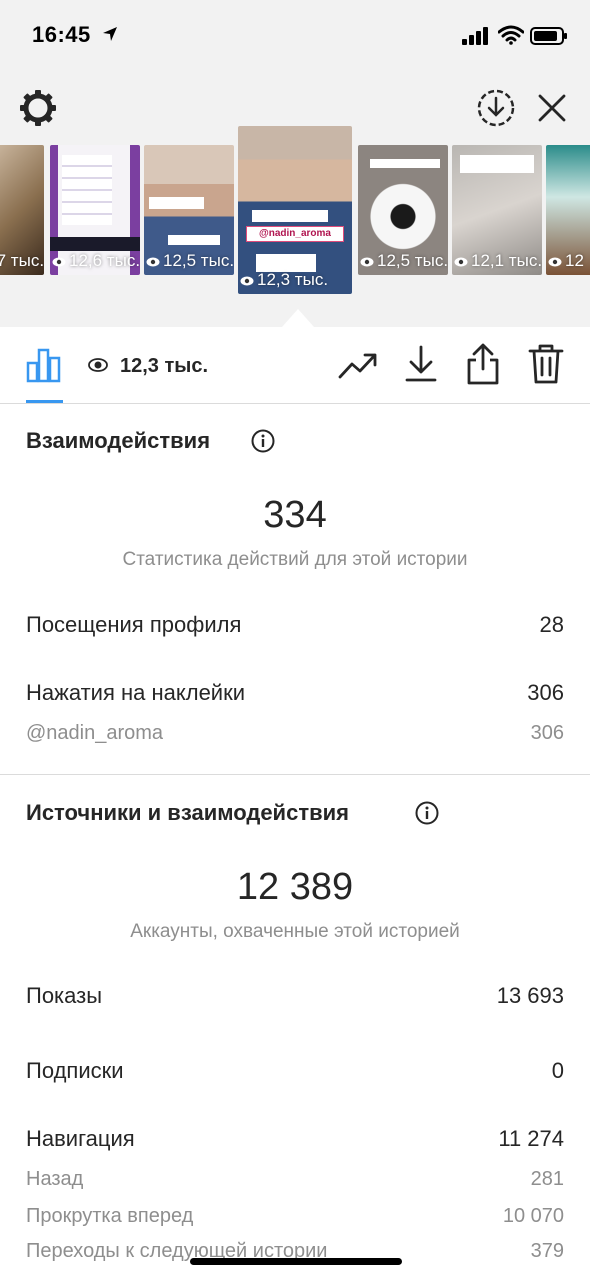  Describe the element at coordinates (358, 365) in the screenshot. I see `trending-icon` at that location.